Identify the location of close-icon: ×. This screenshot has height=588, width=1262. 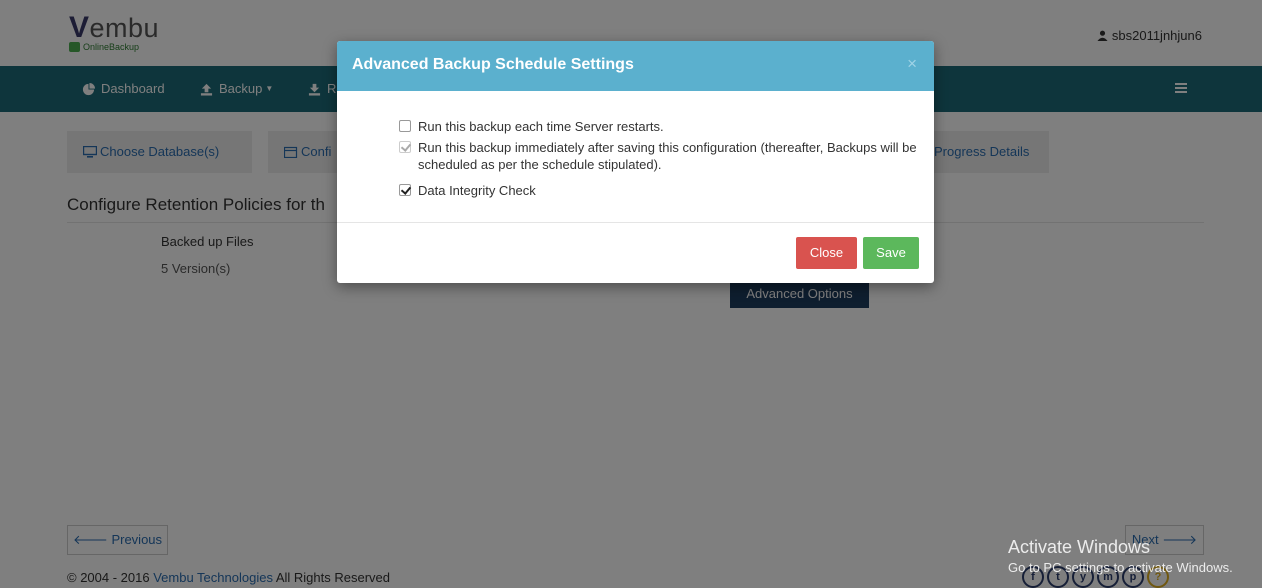
(912, 64).